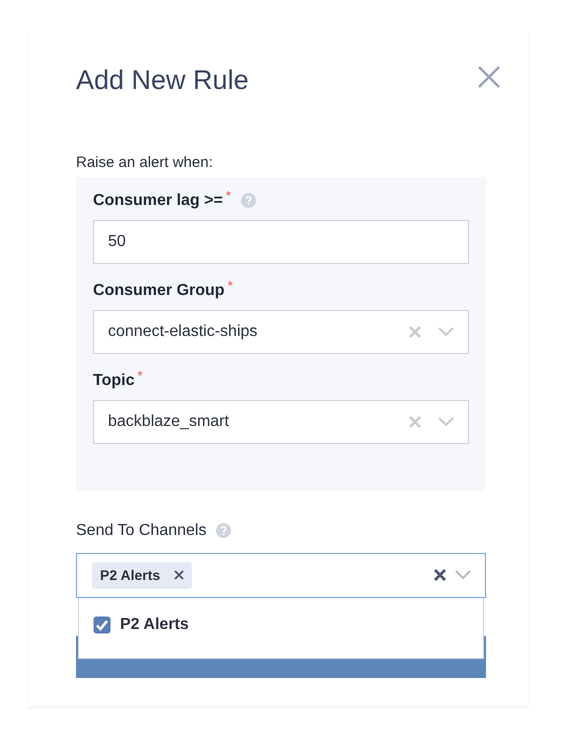 Image resolution: width=562 pixels, height=742 pixels. Describe the element at coordinates (281, 242) in the screenshot. I see `number-field: 50` at that location.